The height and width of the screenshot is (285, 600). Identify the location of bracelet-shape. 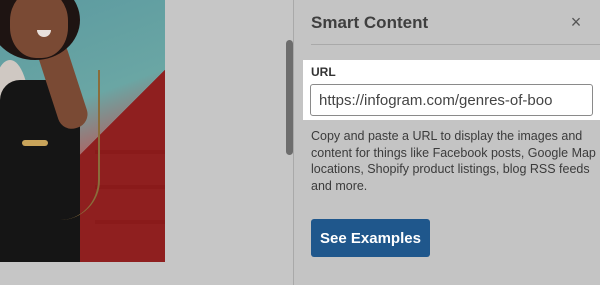
(35, 143).